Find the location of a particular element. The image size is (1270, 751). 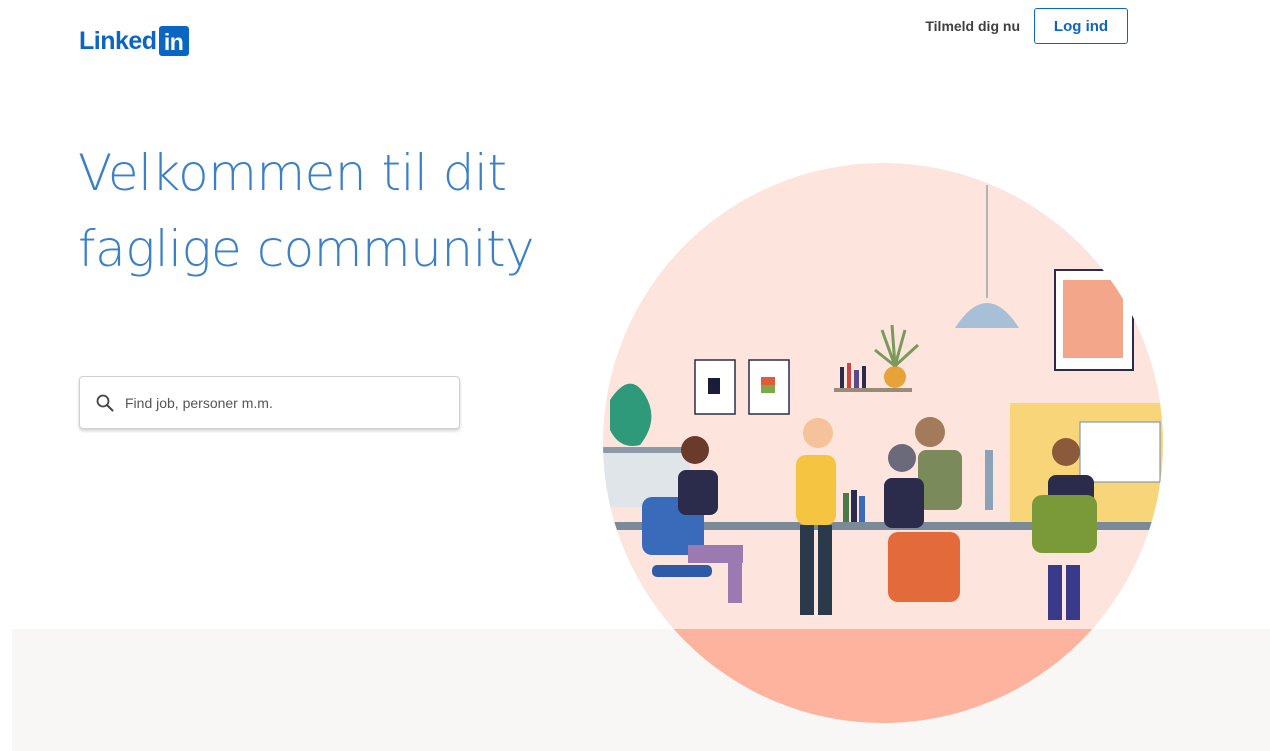

search-box is located at coordinates (269, 402).